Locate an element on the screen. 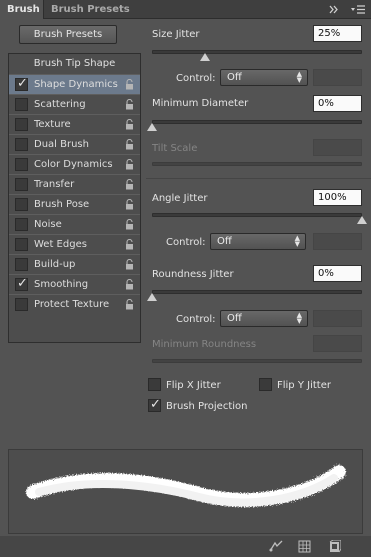  option-label: Shape Dynamics is located at coordinates (76, 84).